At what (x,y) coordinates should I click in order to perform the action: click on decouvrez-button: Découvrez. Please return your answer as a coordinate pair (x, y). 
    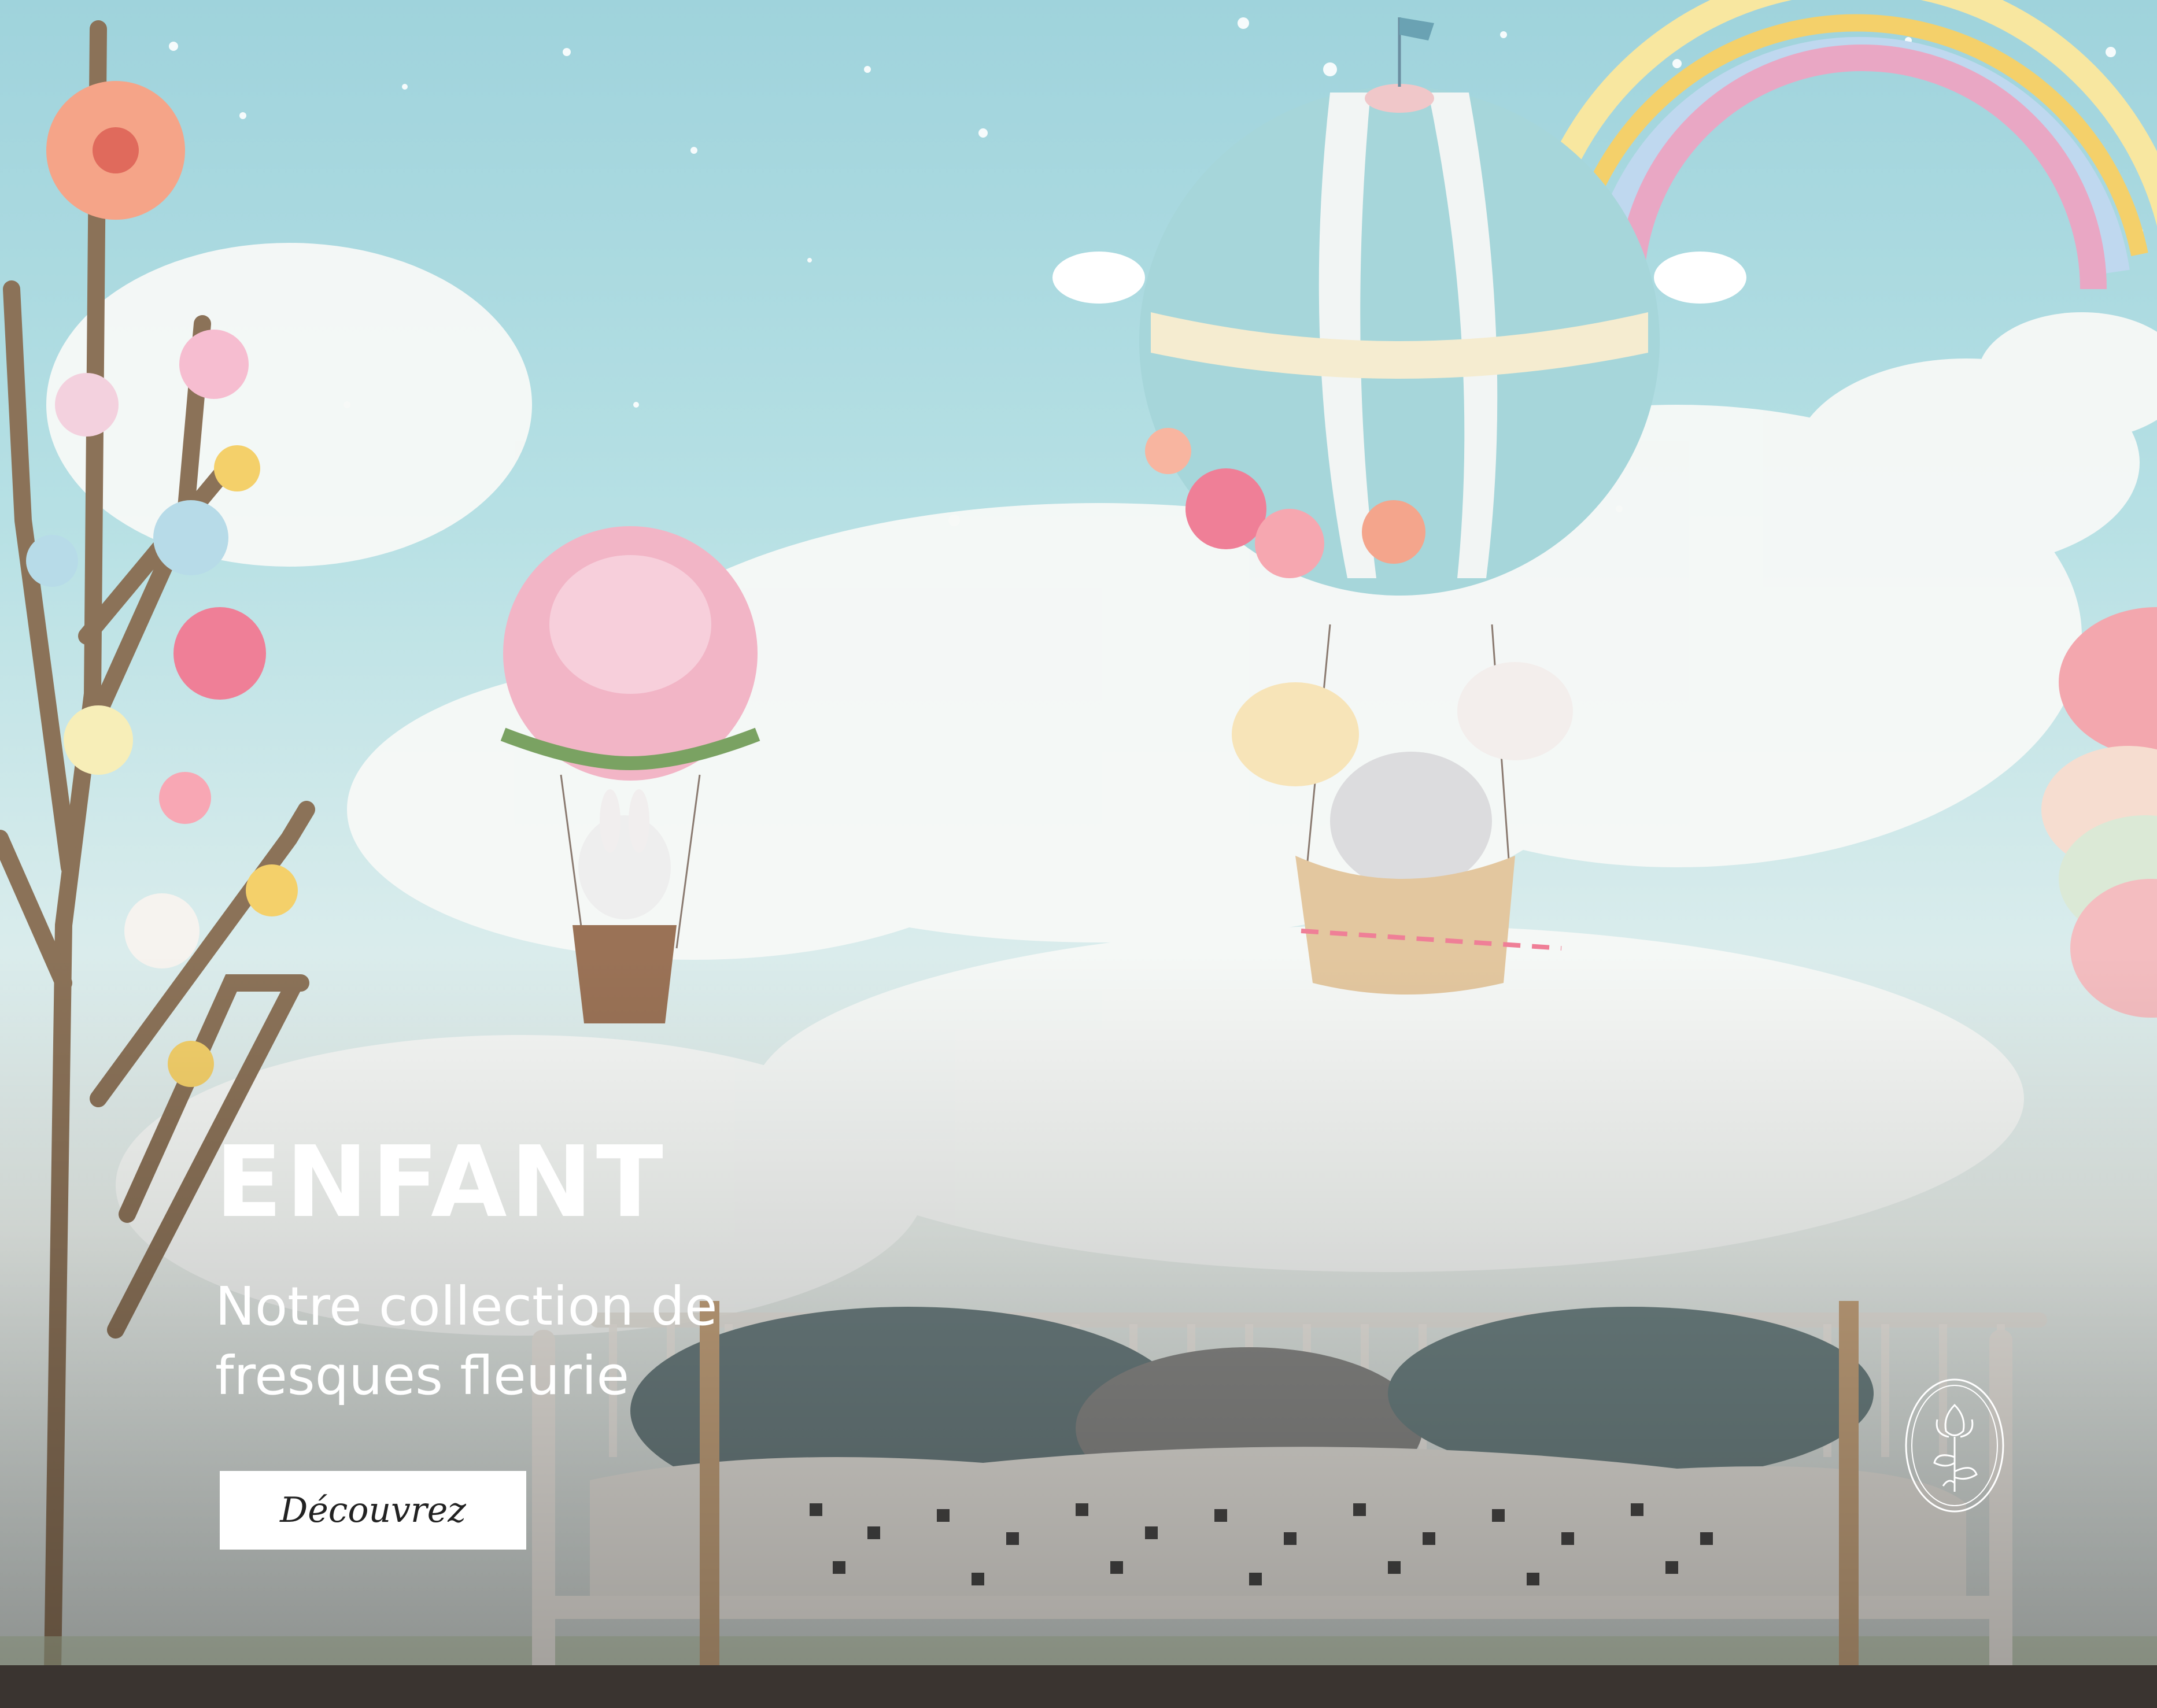
    Looking at the image, I should click on (373, 1510).